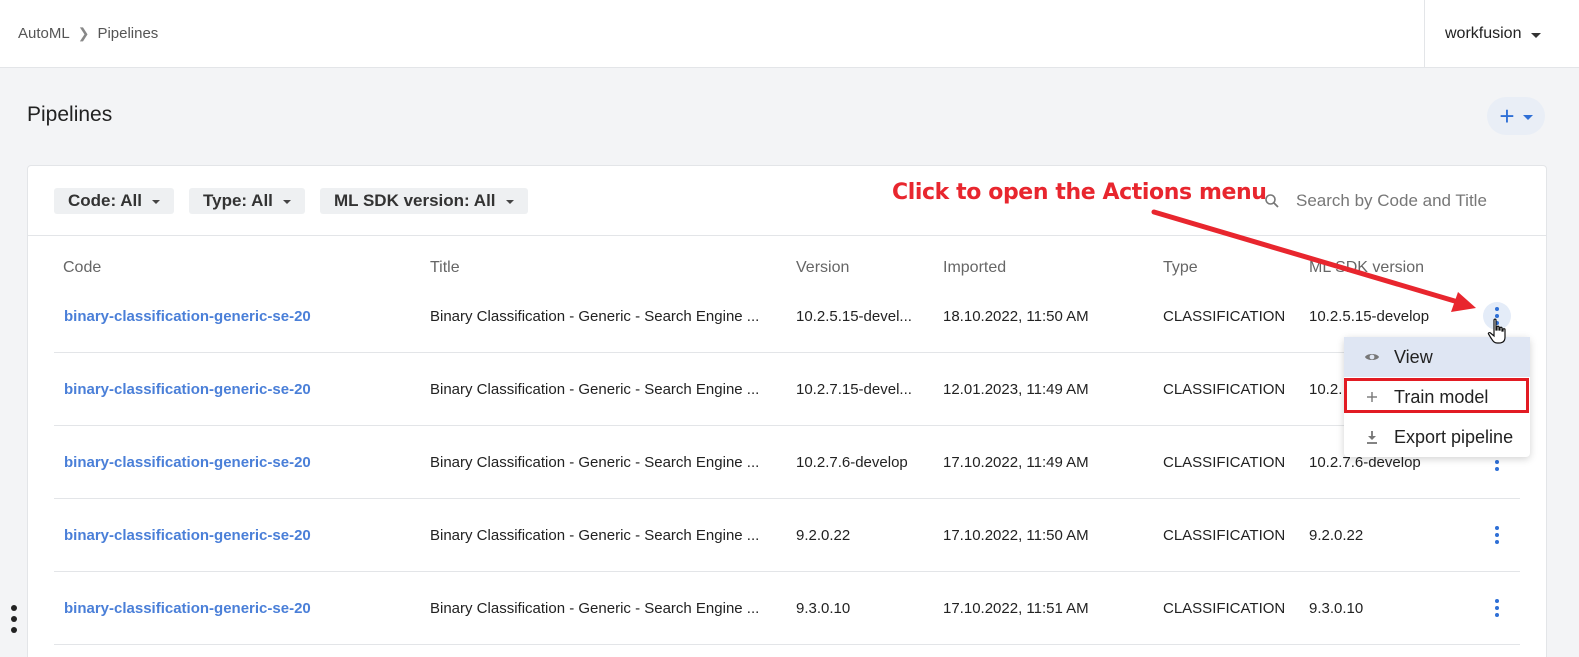 Image resolution: width=1579 pixels, height=657 pixels. Describe the element at coordinates (1454, 436) in the screenshot. I see `menu-item-label: Export pipeline` at that location.